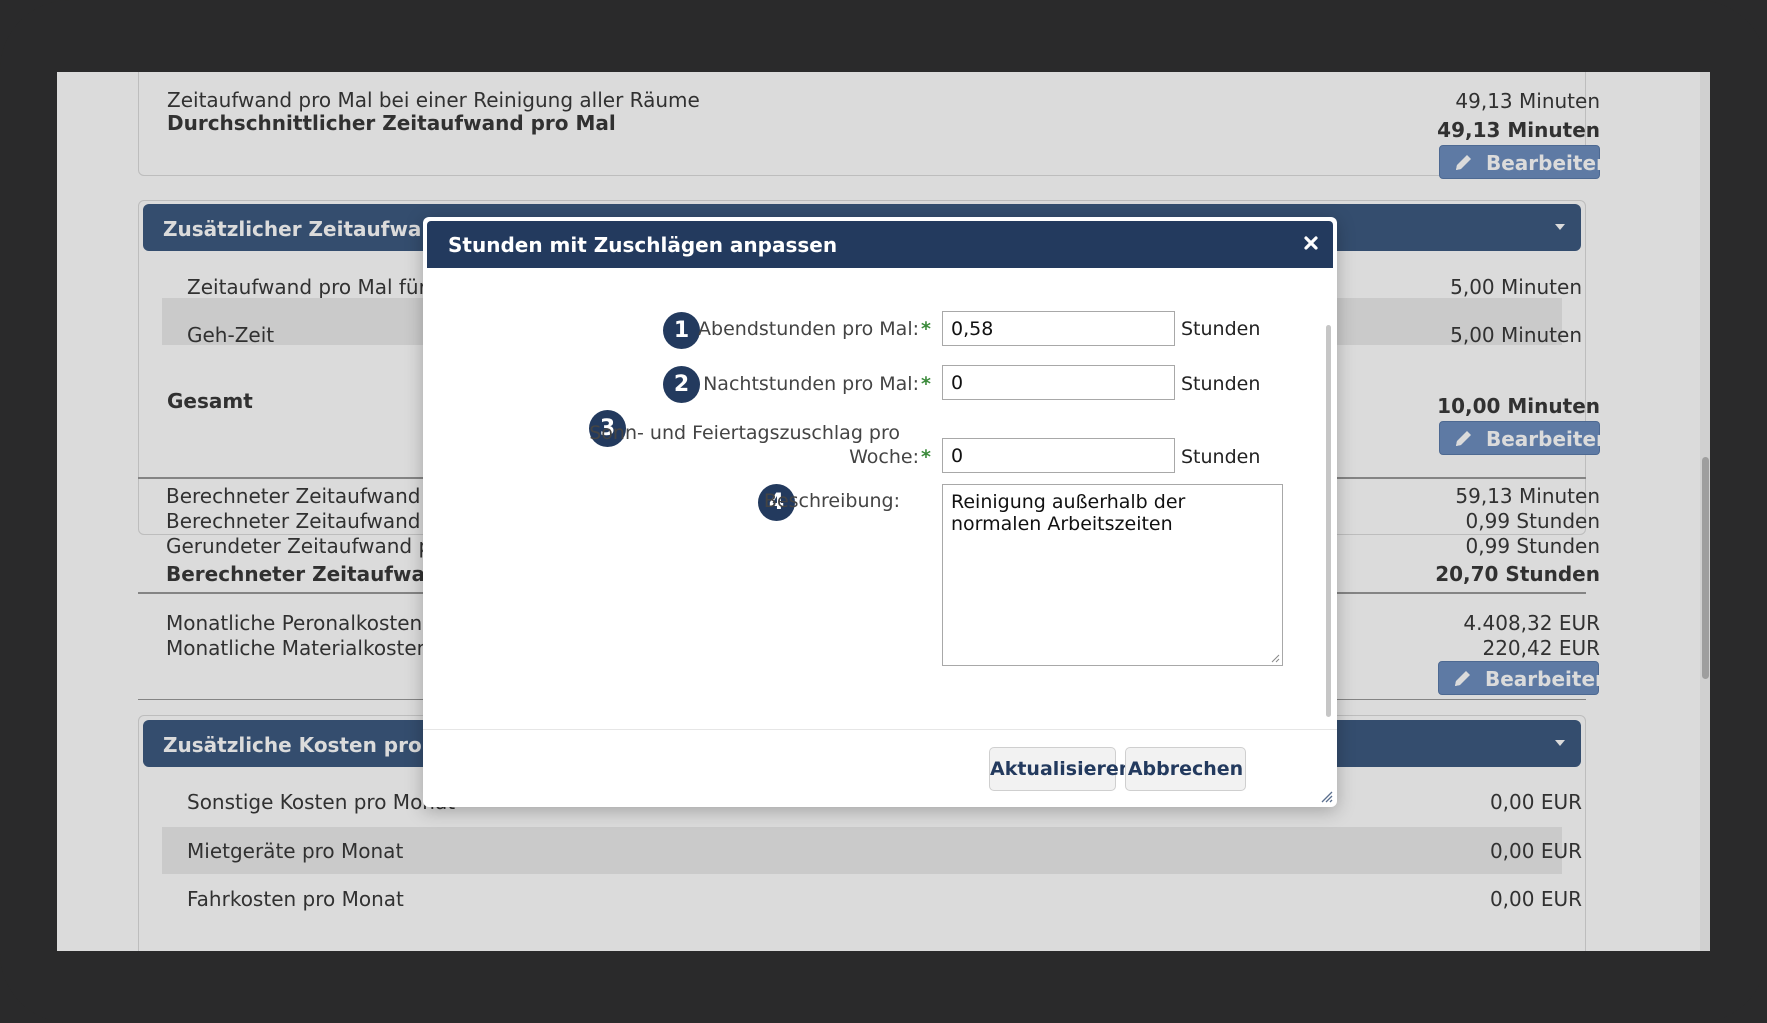  What do you see at coordinates (744, 433) in the screenshot?
I see `field-label: Sonn- und Feiertagszuschlag pro` at bounding box center [744, 433].